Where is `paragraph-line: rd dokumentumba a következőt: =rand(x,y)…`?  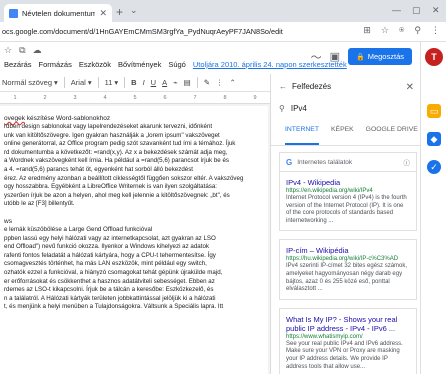
paragraph-line: rd dokumentumba a következőt: =rand(x,y)… is located at coordinates (116, 152).